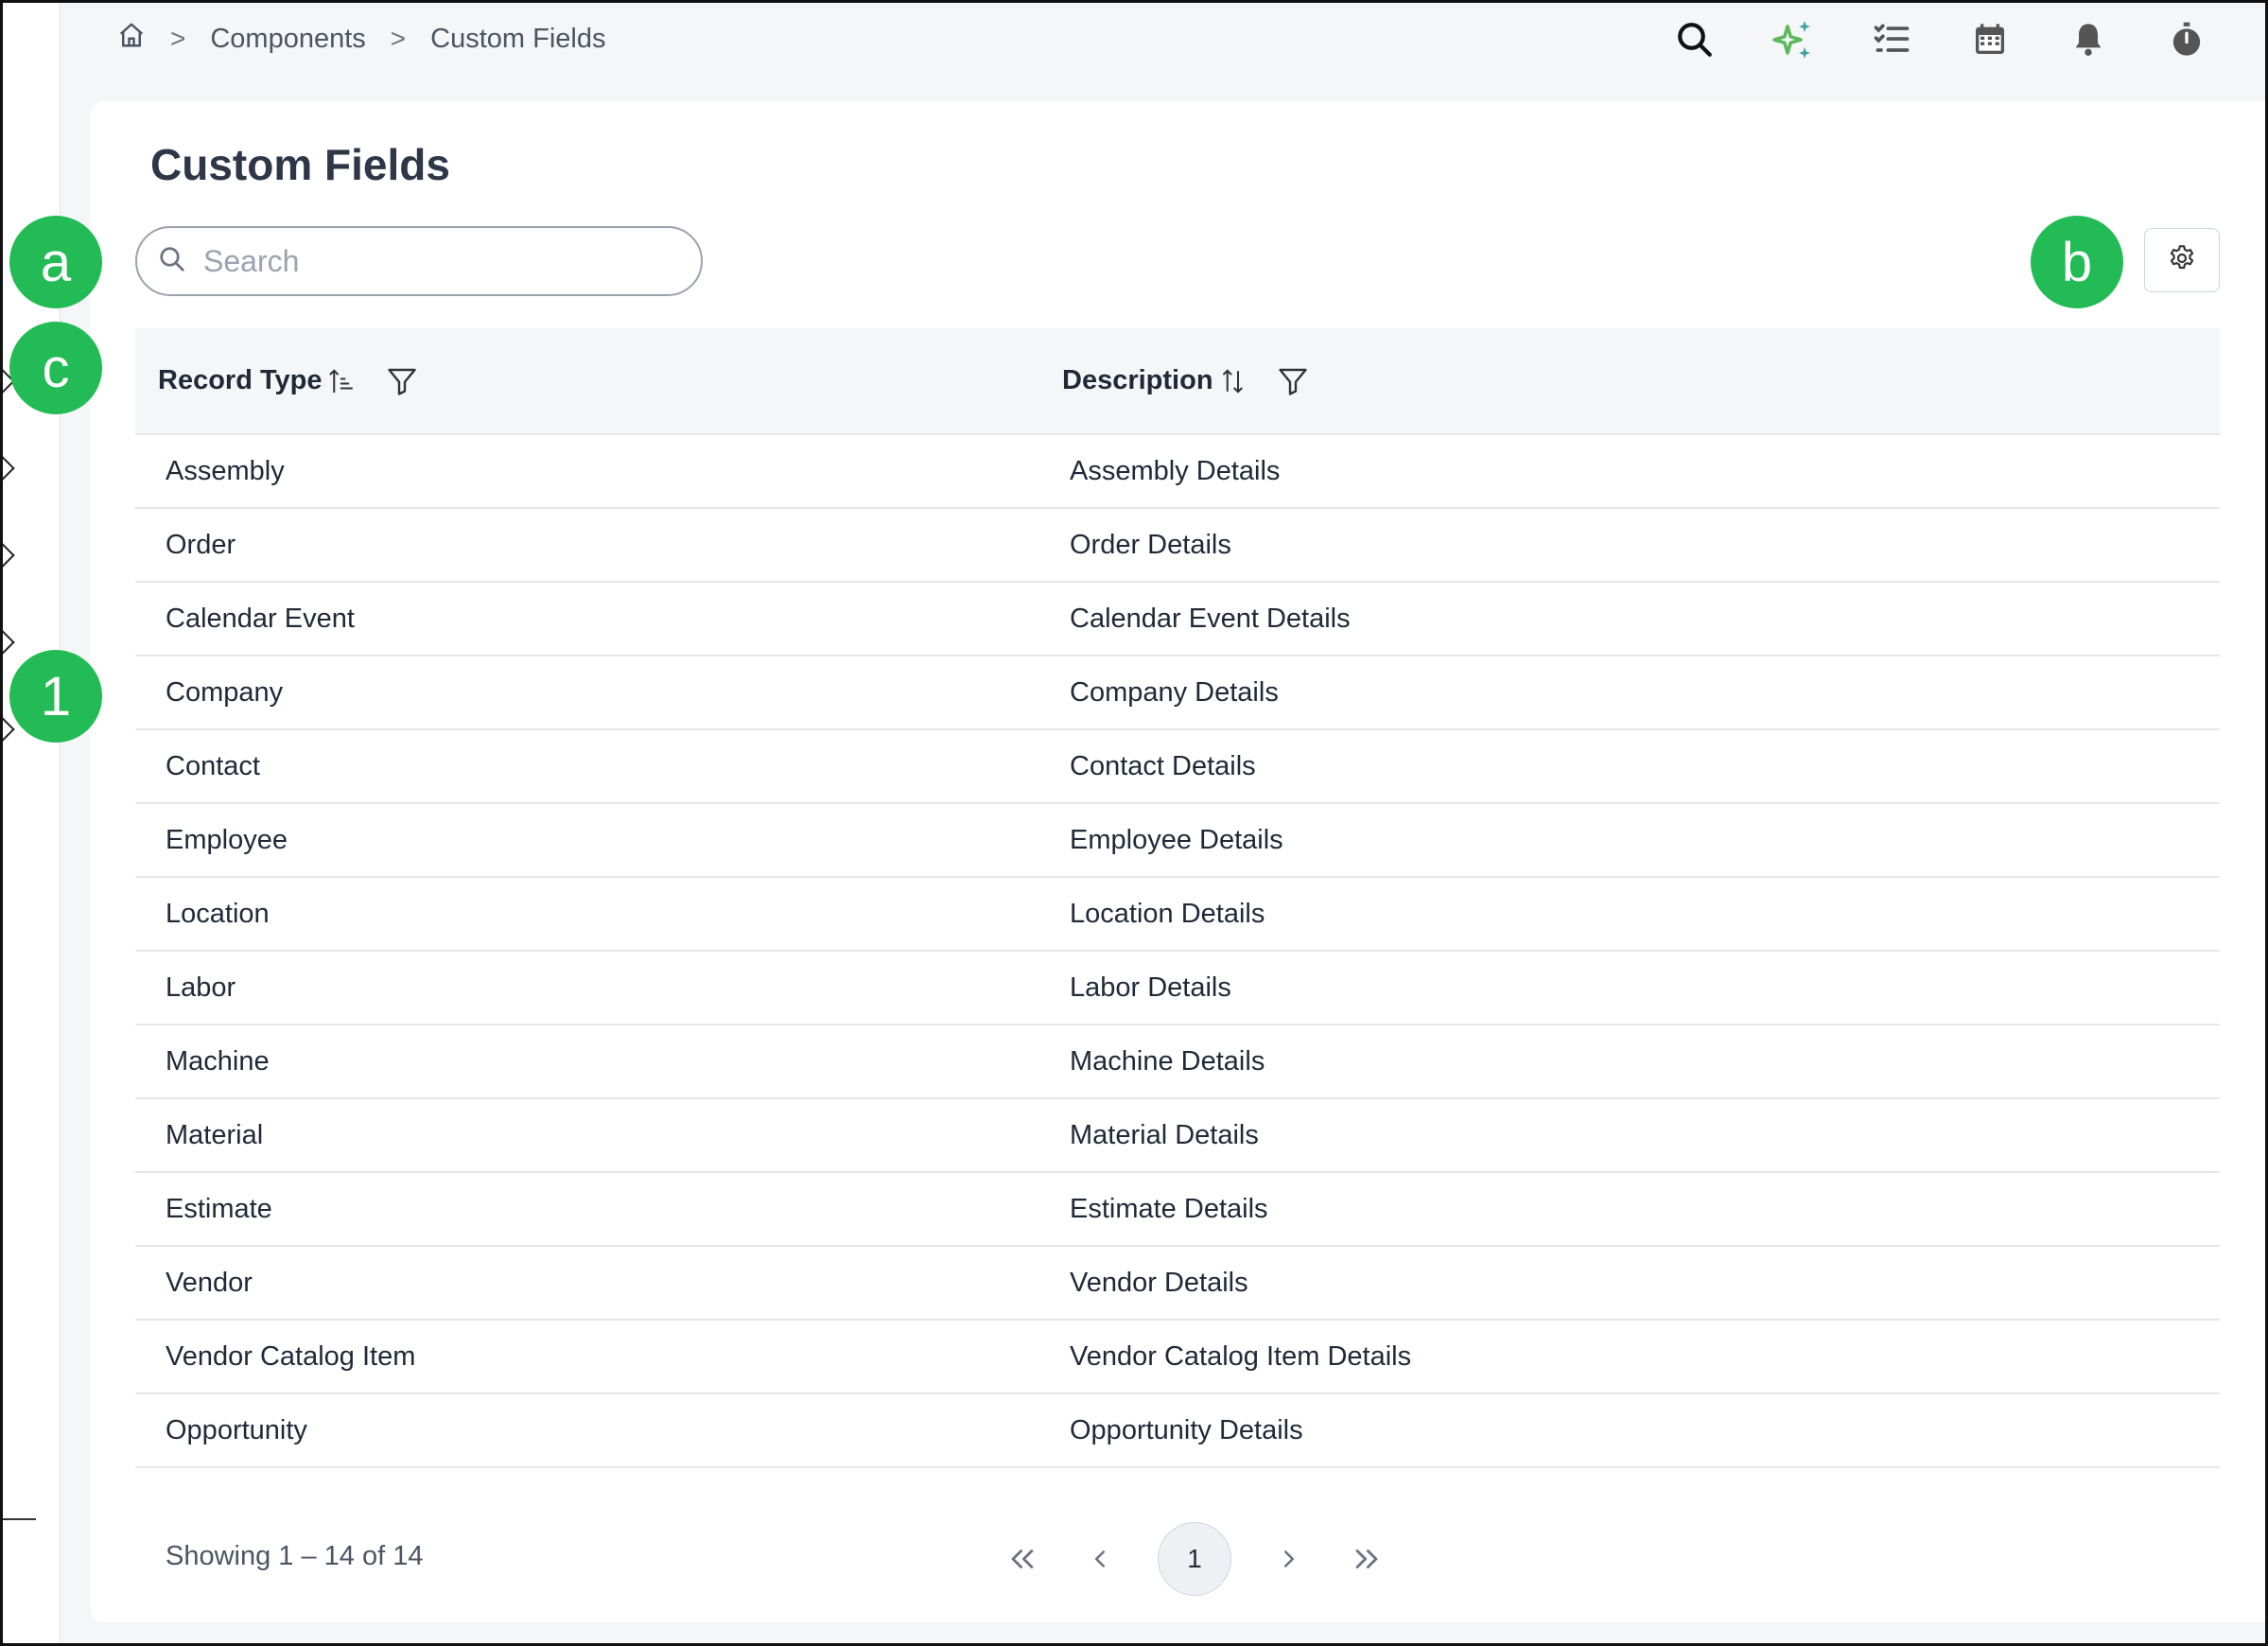 The width and height of the screenshot is (2268, 1646). Describe the element at coordinates (1022, 1559) in the screenshot. I see `first-page-icon` at that location.